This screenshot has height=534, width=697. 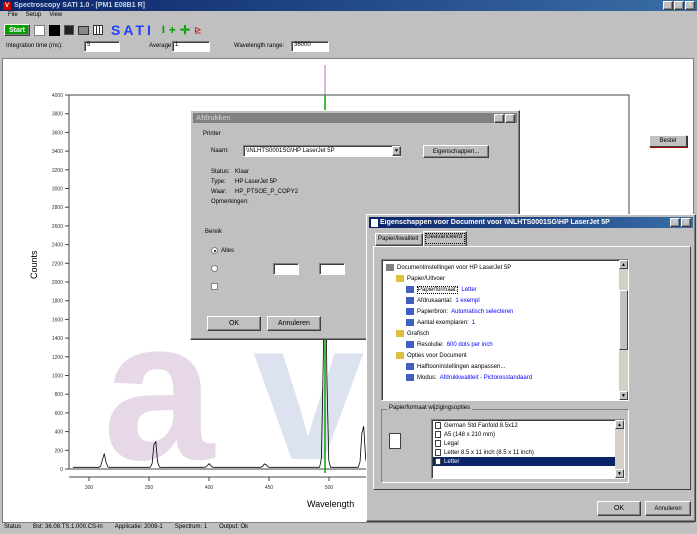 I want to click on properties-ok-button: OK, so click(x=619, y=508).